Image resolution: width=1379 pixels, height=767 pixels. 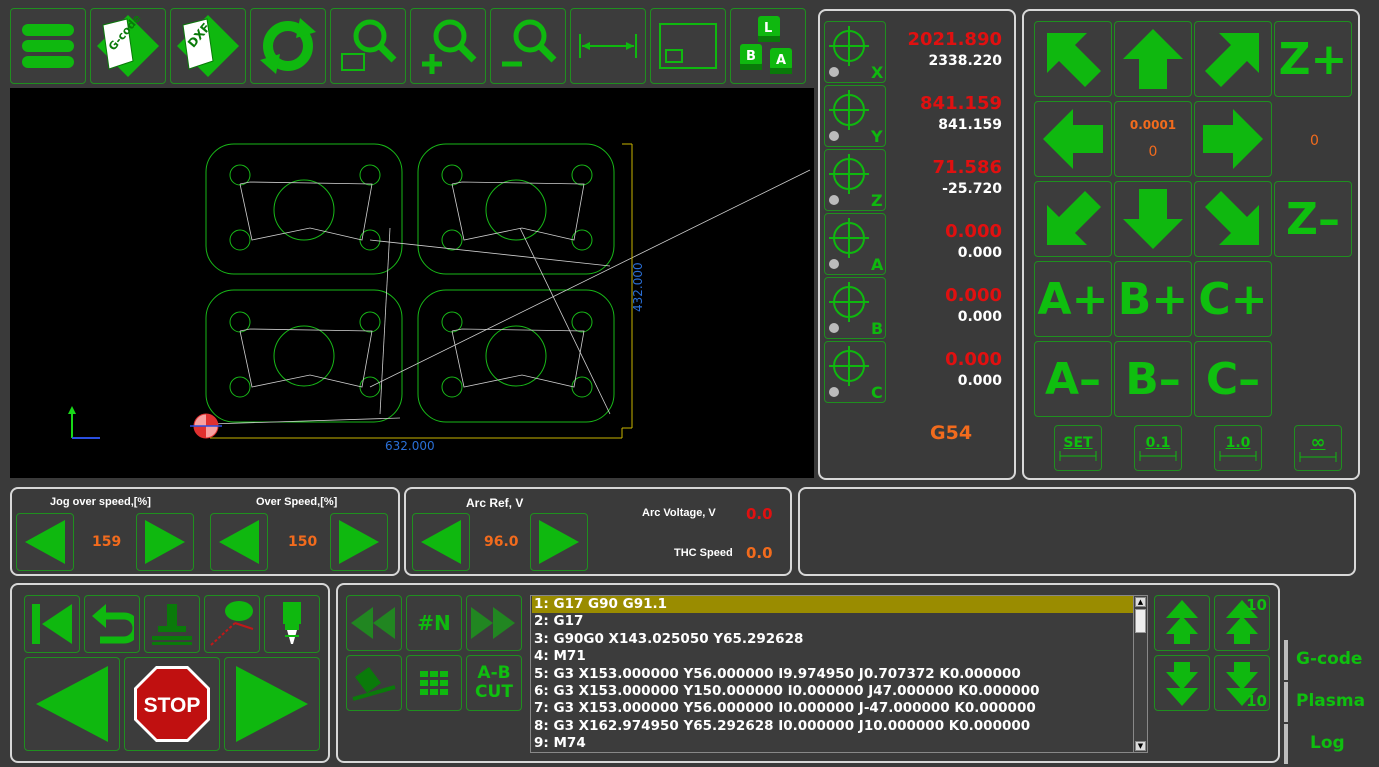 I want to click on jog-up-right-button, so click(x=1233, y=59).